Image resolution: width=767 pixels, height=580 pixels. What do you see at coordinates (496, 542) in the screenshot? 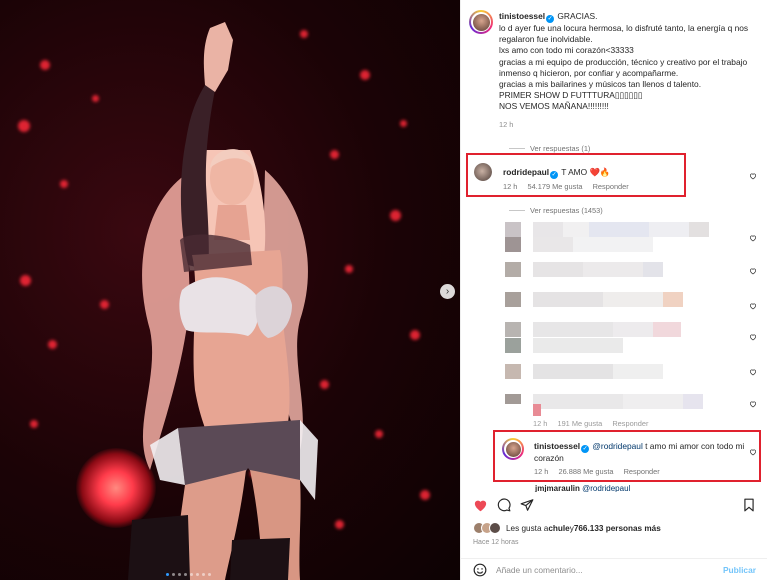
I see `post-timestamp: Hace 12 horas` at bounding box center [496, 542].